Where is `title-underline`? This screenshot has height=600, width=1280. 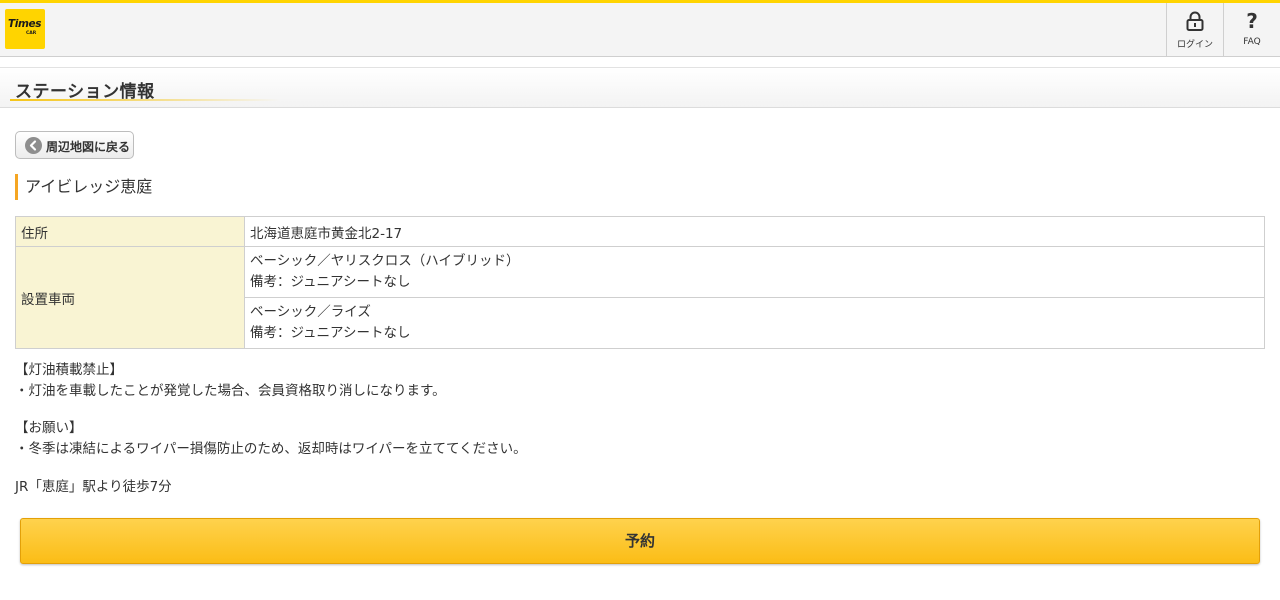 title-underline is located at coordinates (145, 100).